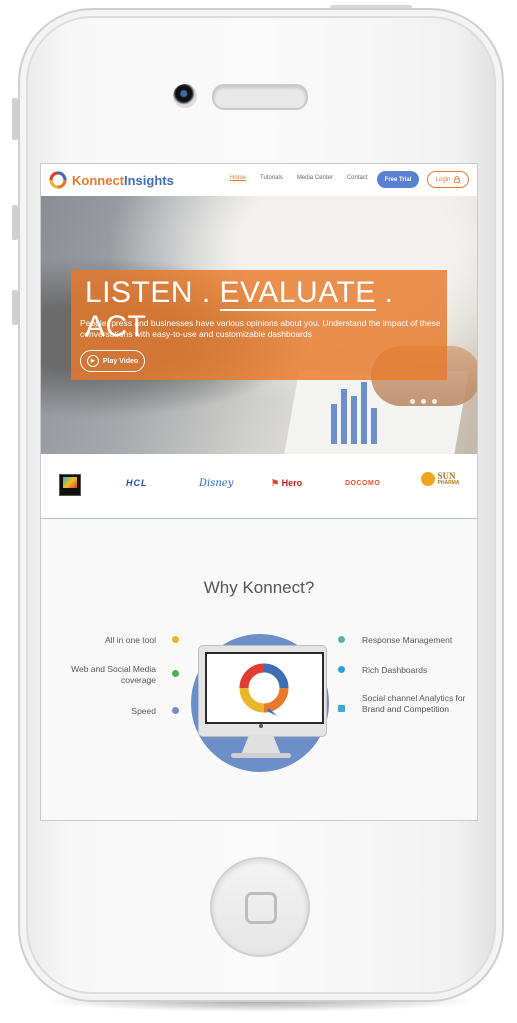 The width and height of the screenshot is (517, 1023). I want to click on monitor-illustration, so click(262, 691).